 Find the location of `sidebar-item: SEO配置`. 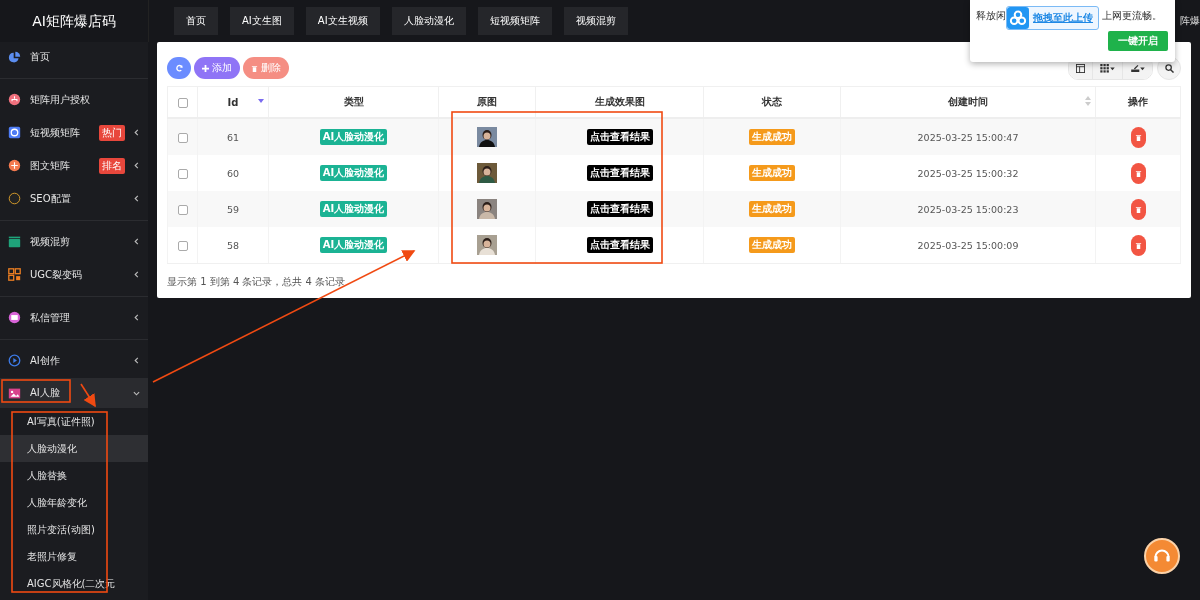

sidebar-item: SEO配置 is located at coordinates (74, 198).